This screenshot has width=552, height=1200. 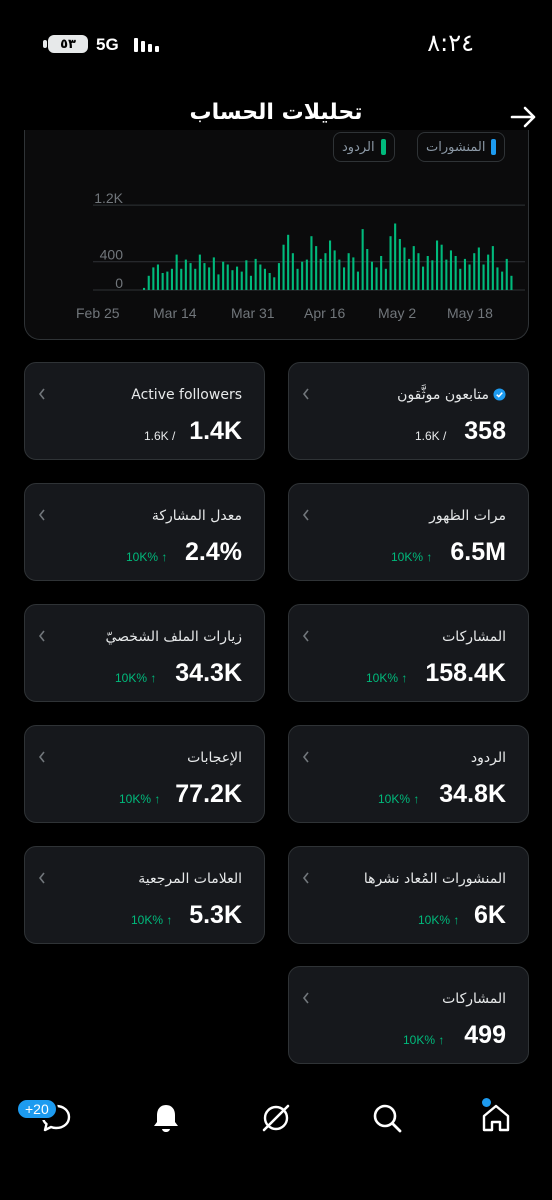 What do you see at coordinates (108, 198) in the screenshot?
I see `y-tick-label: 1.2K` at bounding box center [108, 198].